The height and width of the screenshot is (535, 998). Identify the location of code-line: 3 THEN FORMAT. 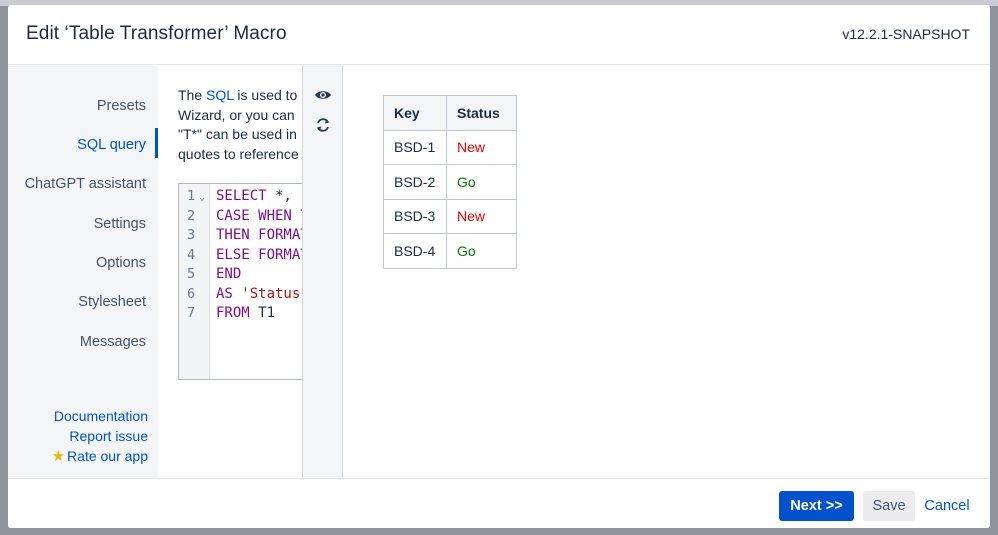
(240, 236).